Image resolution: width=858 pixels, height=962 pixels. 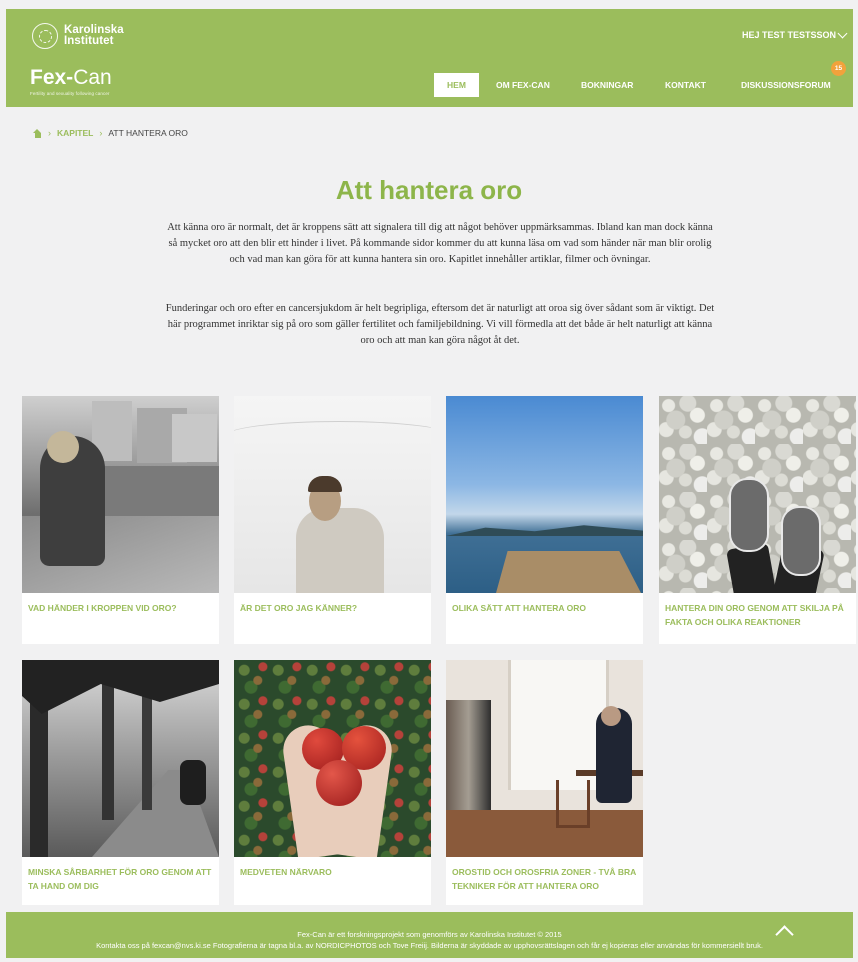 I want to click on chapter-card: OLIKA SÄTT ATT HANTERA ORO, so click(x=544, y=520).